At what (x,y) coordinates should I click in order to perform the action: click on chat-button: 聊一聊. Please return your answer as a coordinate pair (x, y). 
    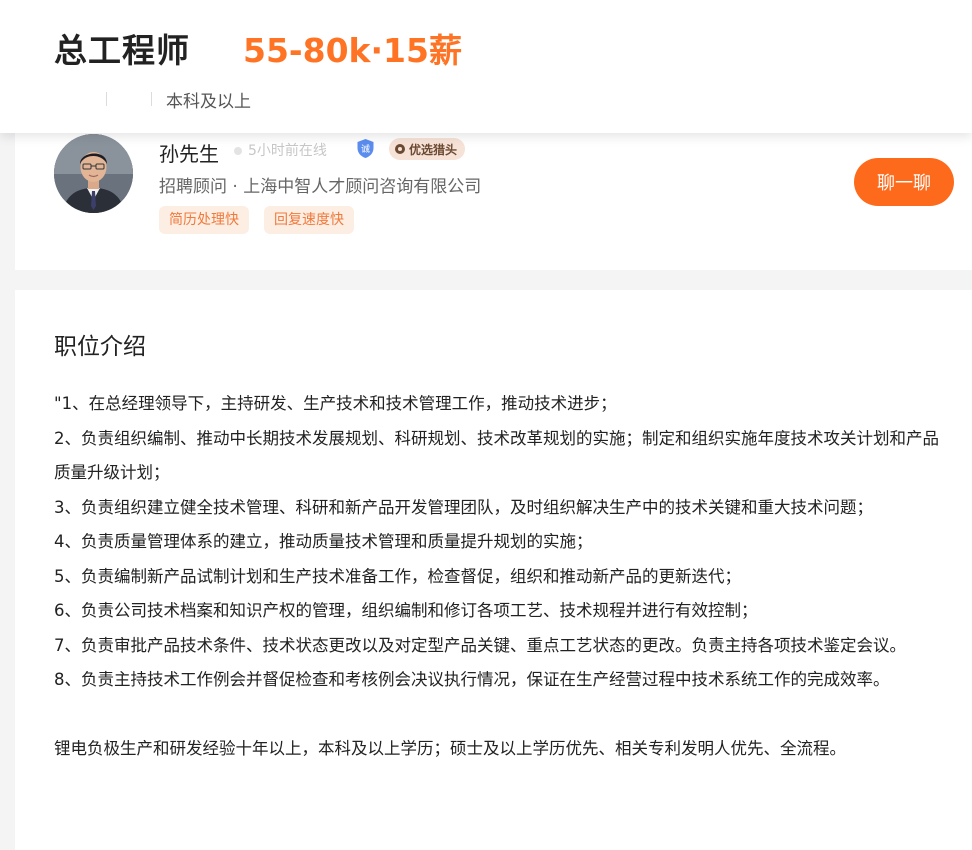
    Looking at the image, I should click on (904, 182).